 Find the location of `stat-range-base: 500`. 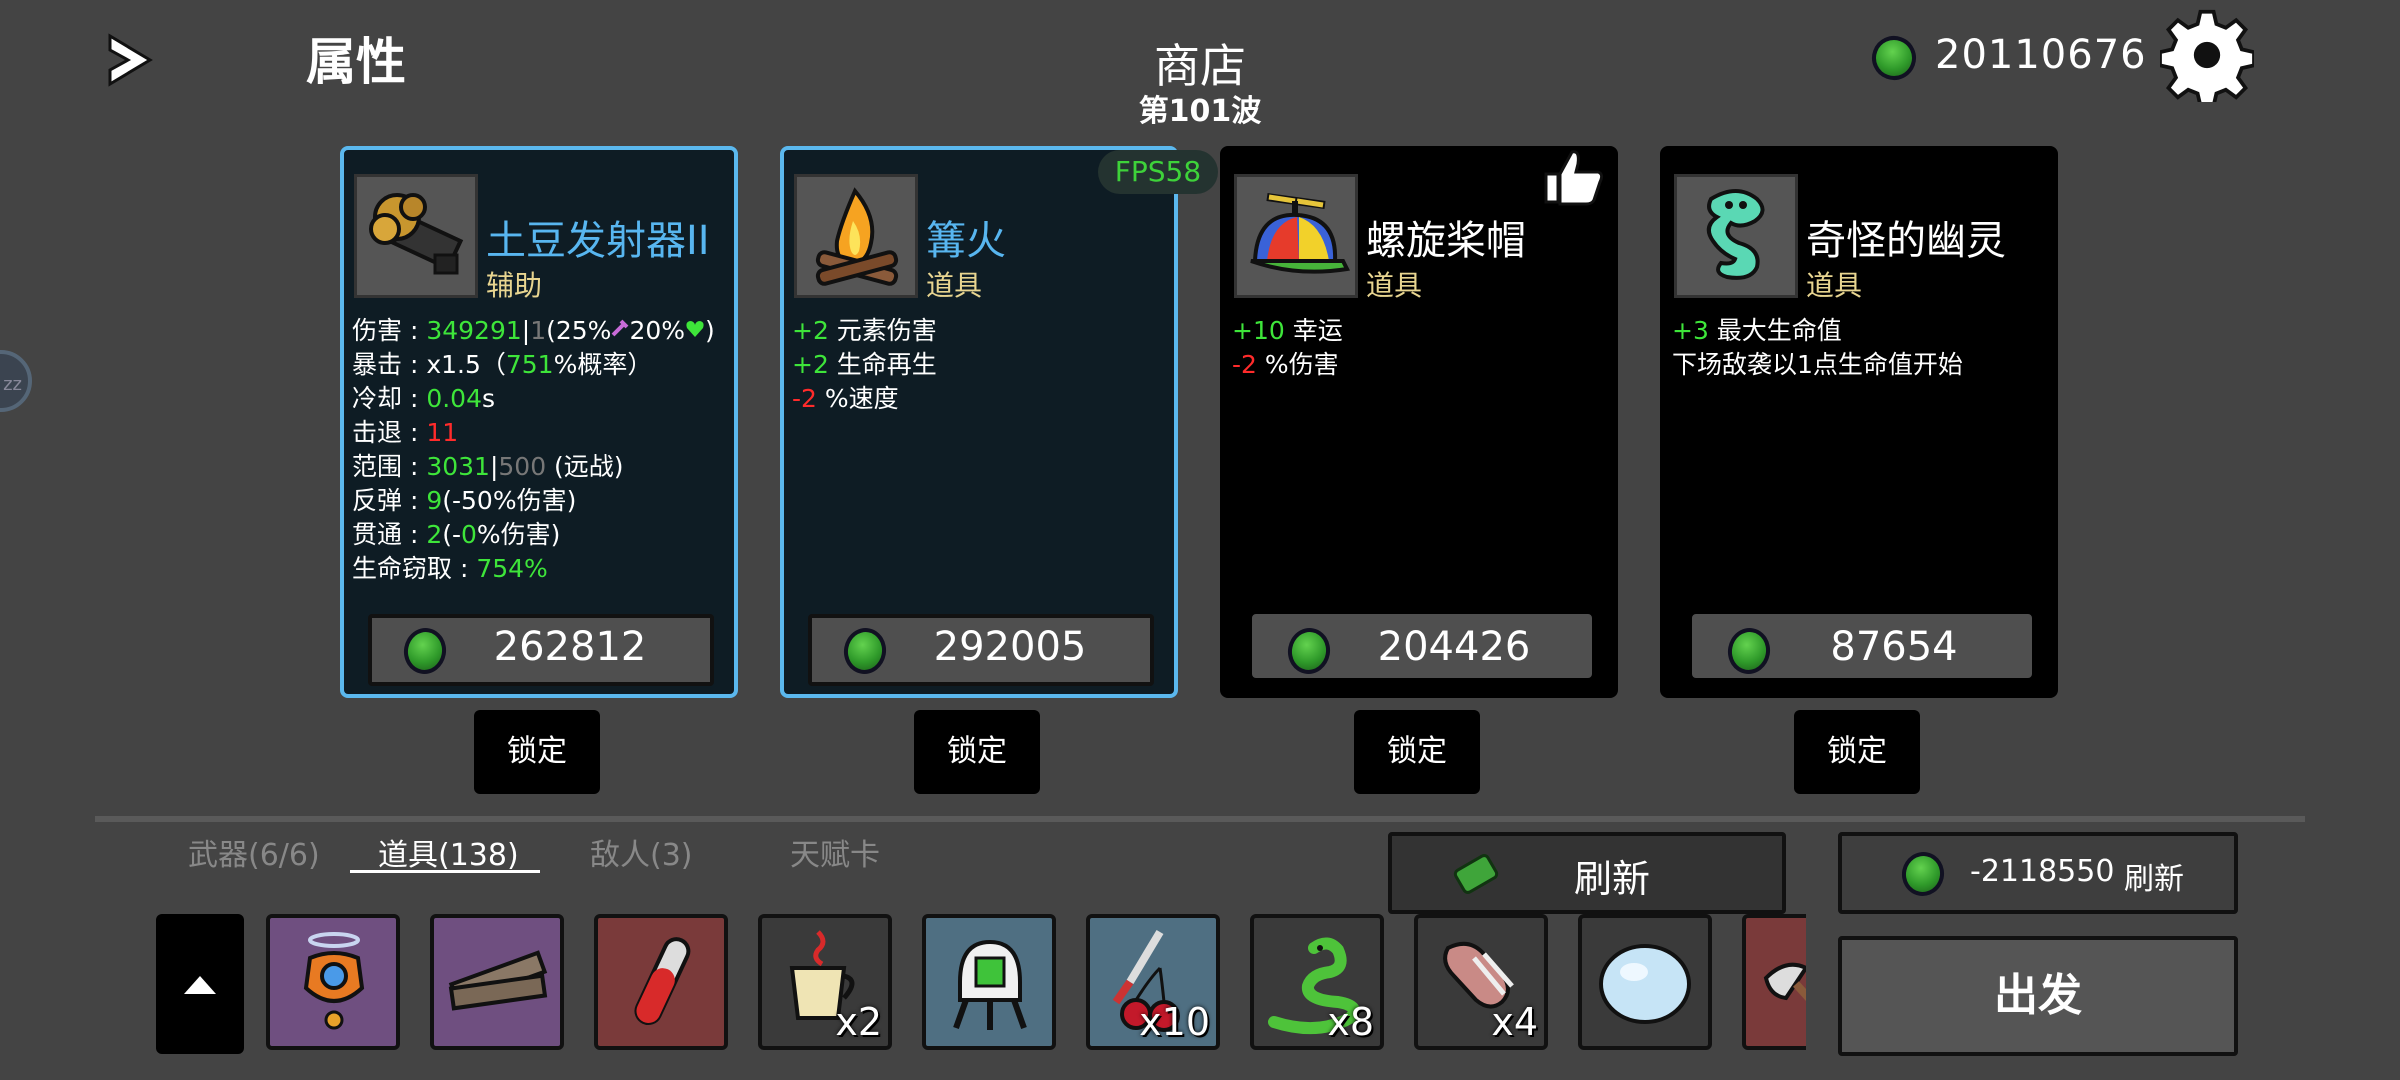

stat-range-base: 500 is located at coordinates (522, 466).